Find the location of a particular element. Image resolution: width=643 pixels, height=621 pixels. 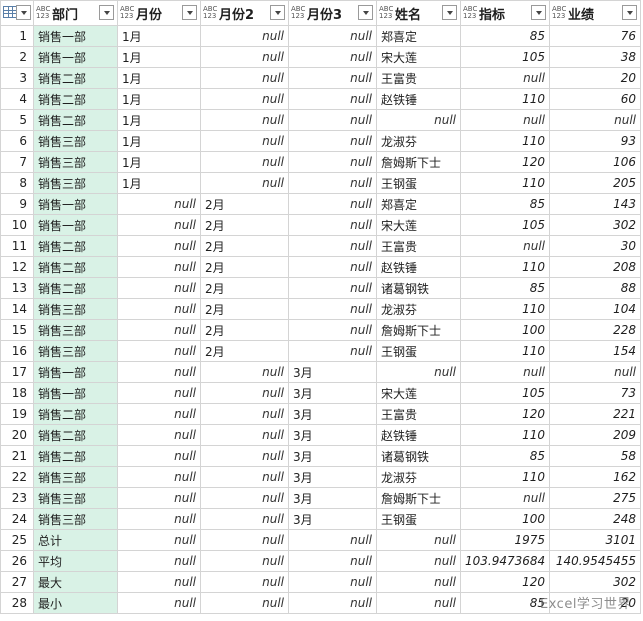

table-cell: 总计 is located at coordinates (75, 540).